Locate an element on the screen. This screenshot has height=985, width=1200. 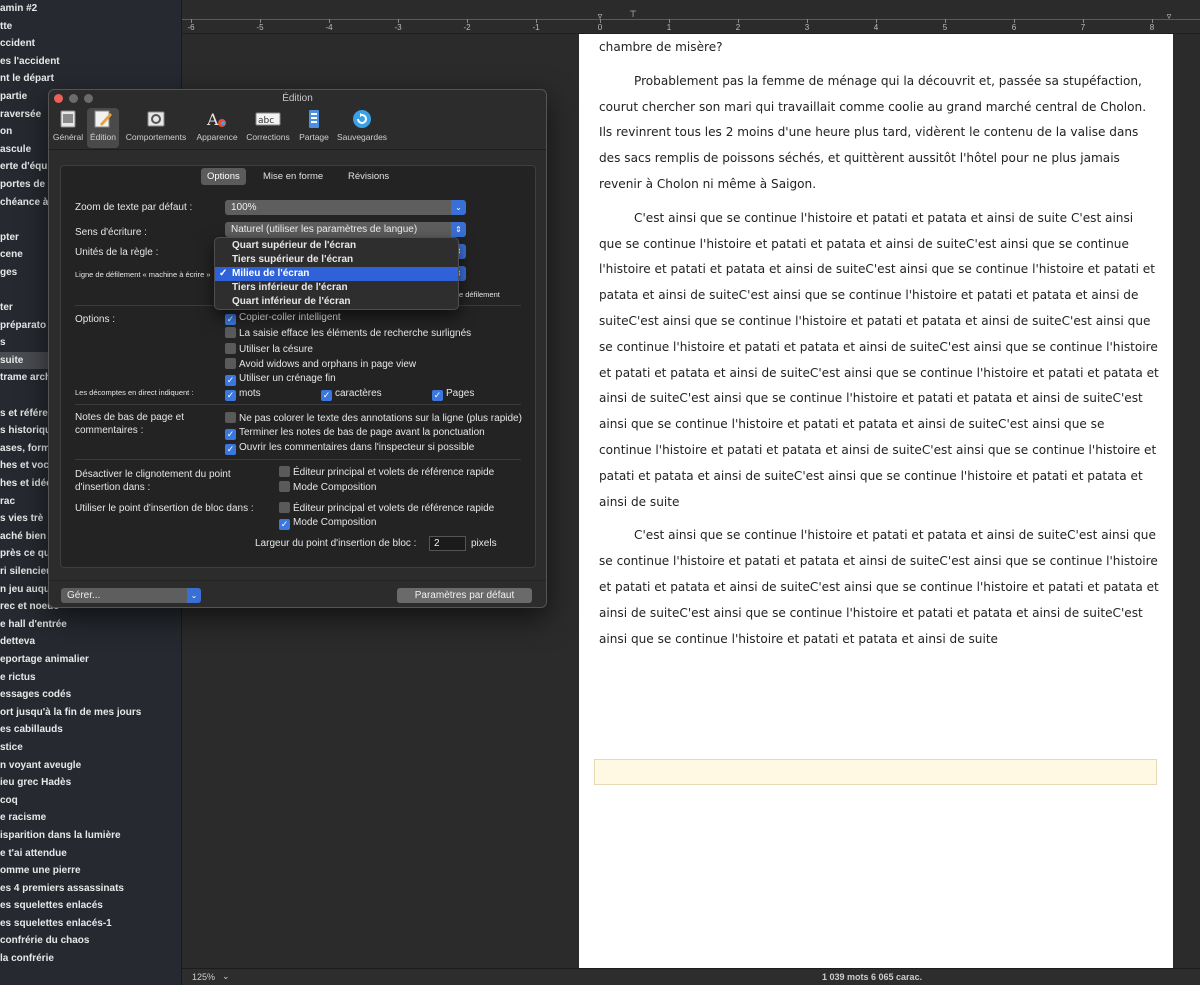
toolbar-corrections: abc Corrections is located at coordinates (268, 128).